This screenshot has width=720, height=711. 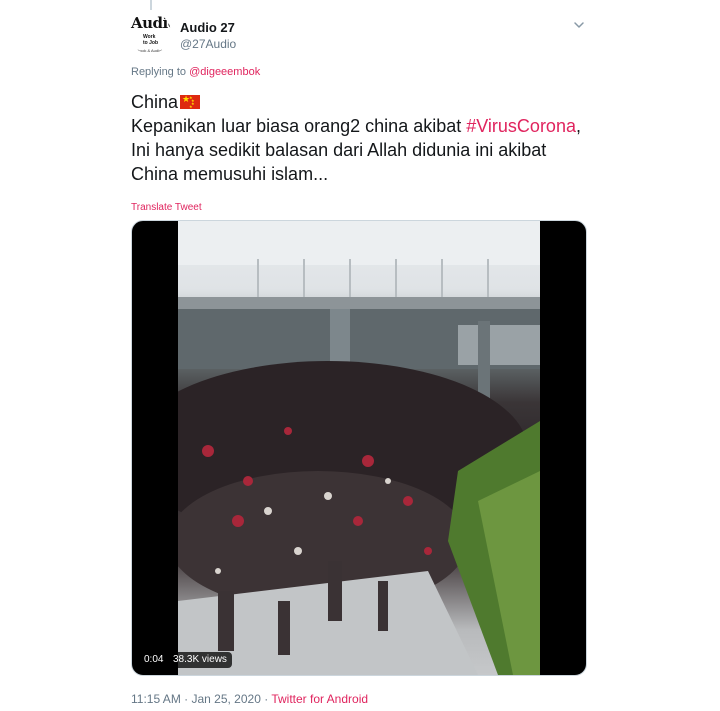 What do you see at coordinates (151, 5) in the screenshot?
I see `thread-connector-line` at bounding box center [151, 5].